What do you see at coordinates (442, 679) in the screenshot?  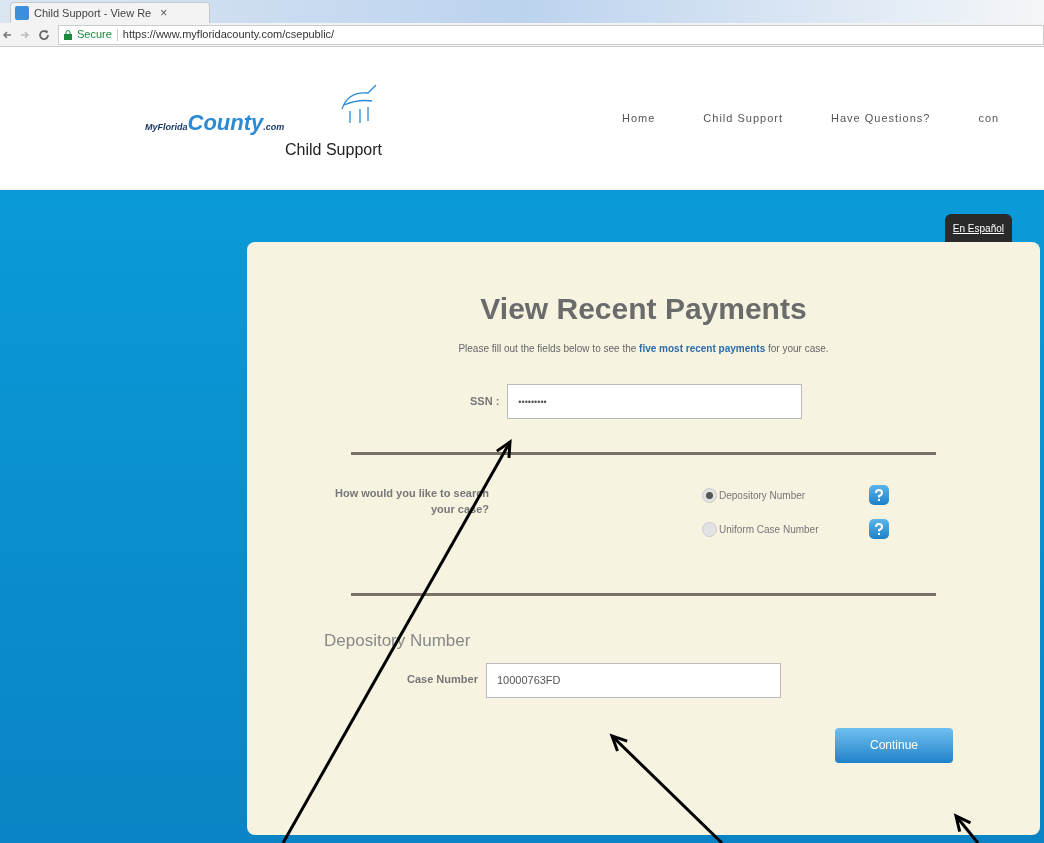 I see `case-number-label: Case Number` at bounding box center [442, 679].